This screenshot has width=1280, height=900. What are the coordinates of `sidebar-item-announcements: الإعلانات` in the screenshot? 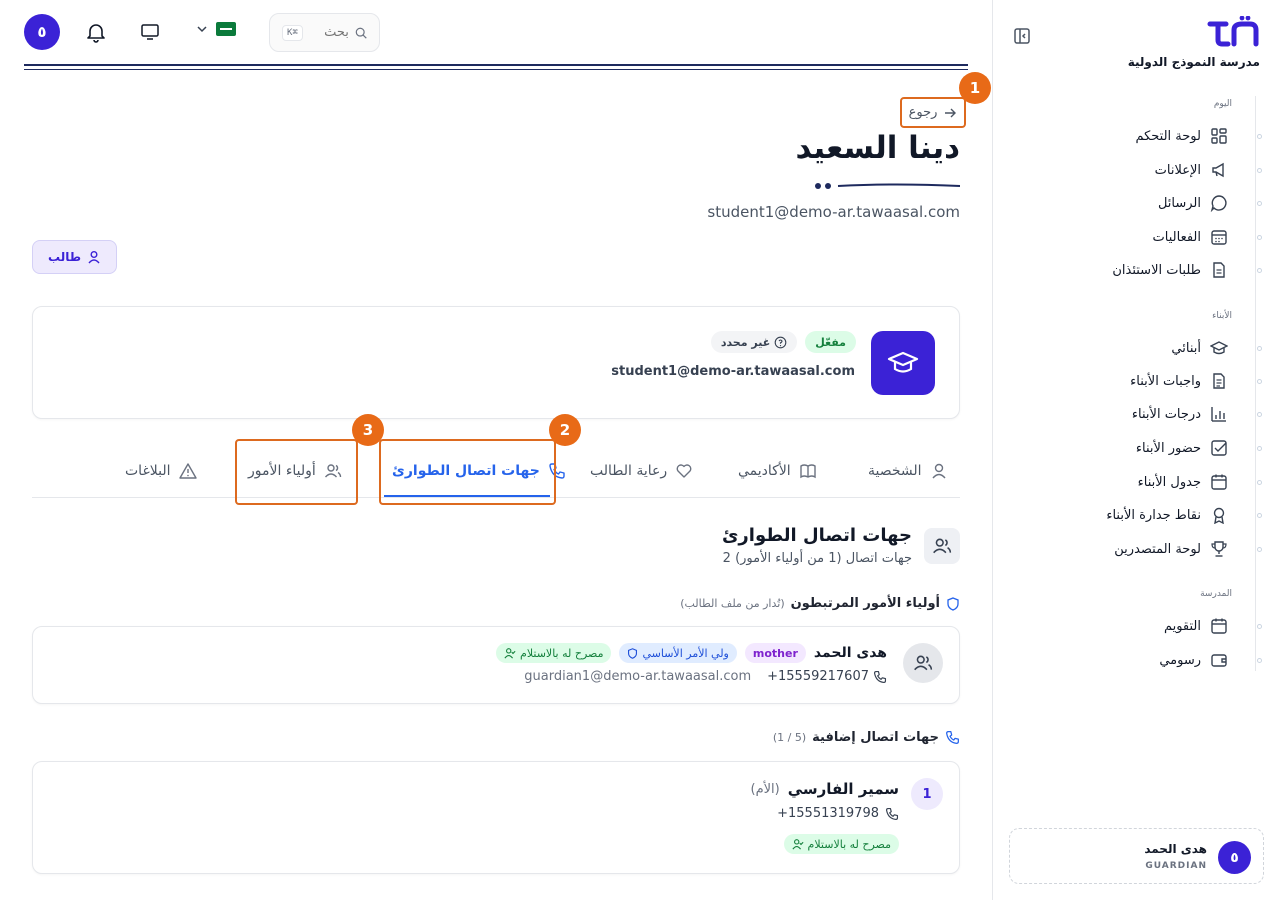 It's located at (1159, 170).